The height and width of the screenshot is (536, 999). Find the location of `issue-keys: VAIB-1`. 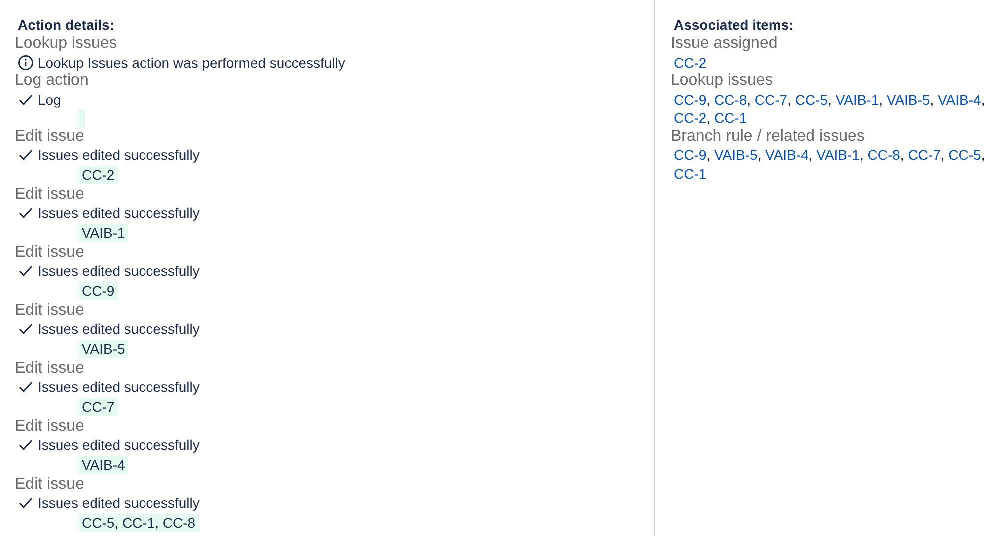

issue-keys: VAIB-1 is located at coordinates (103, 233).